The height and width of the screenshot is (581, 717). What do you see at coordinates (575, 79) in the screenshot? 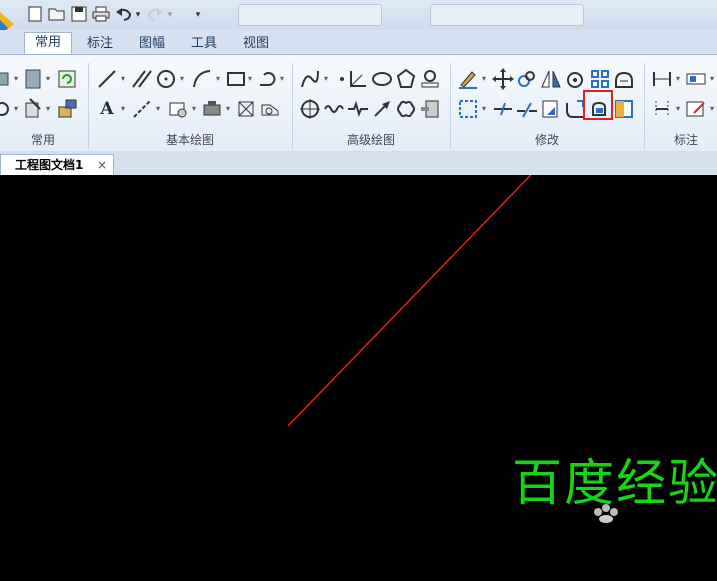
I see `rotate-icon` at bounding box center [575, 79].